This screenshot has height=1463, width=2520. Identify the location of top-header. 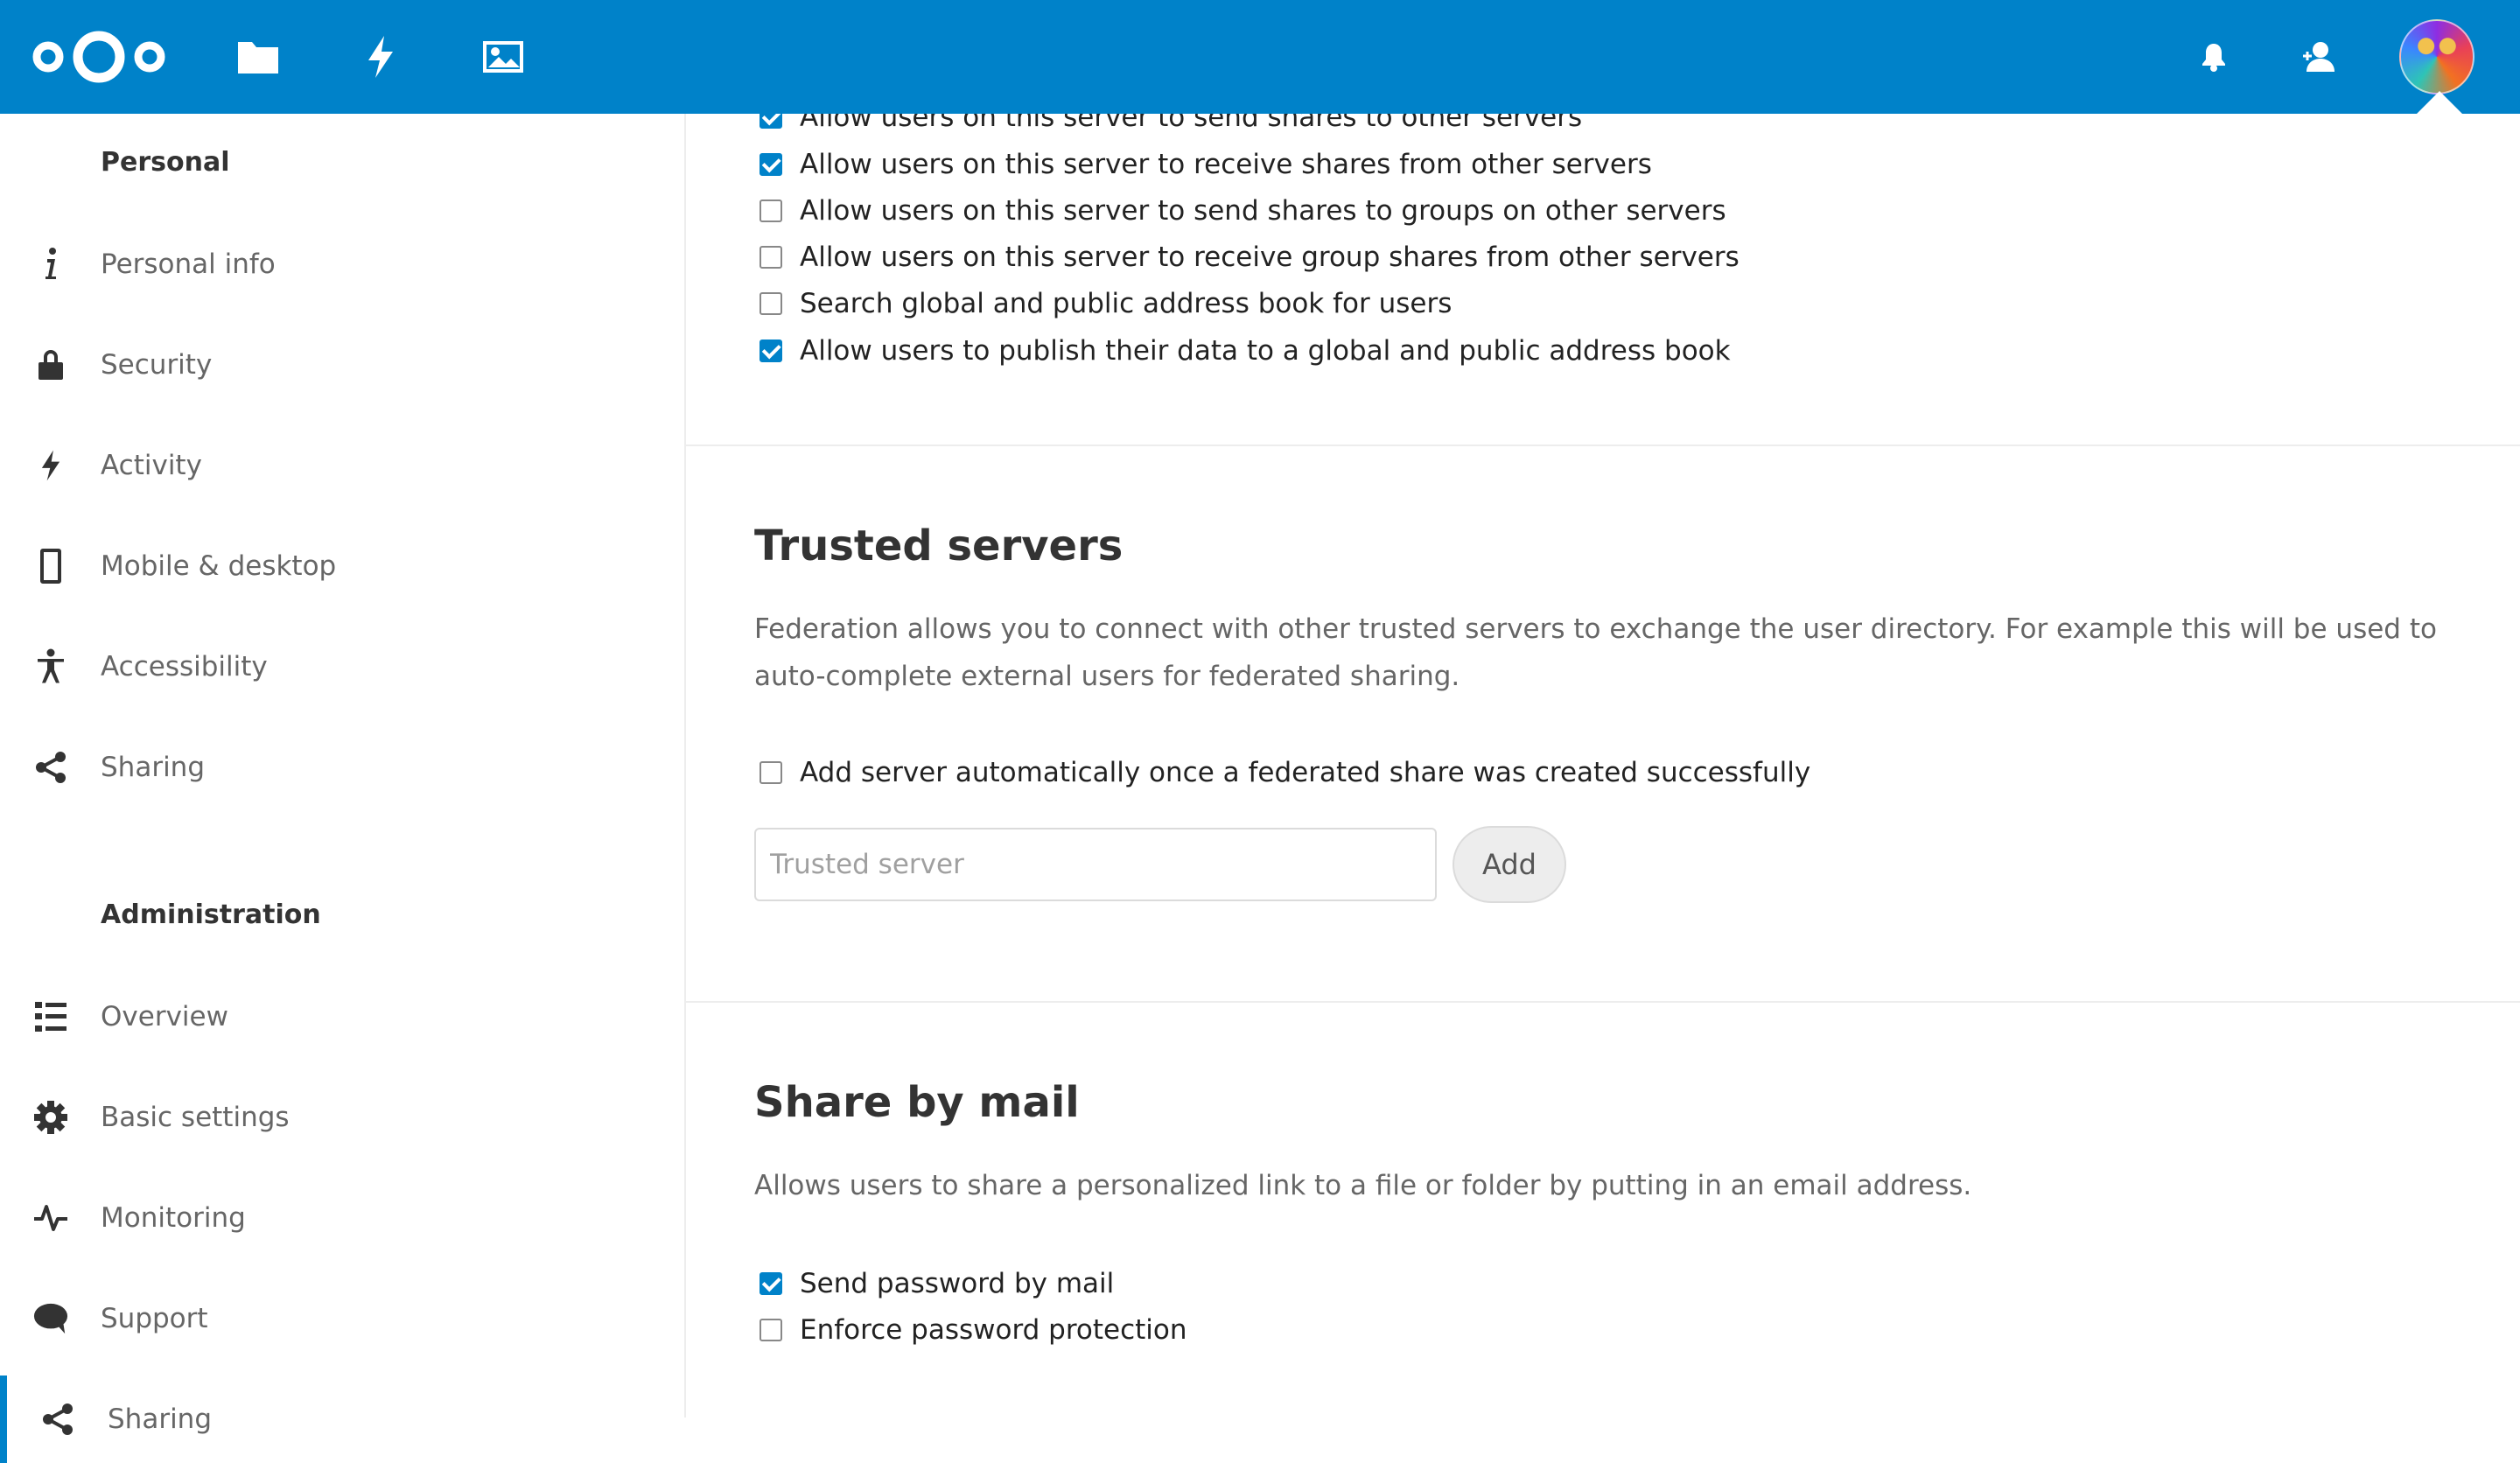
(1260, 57).